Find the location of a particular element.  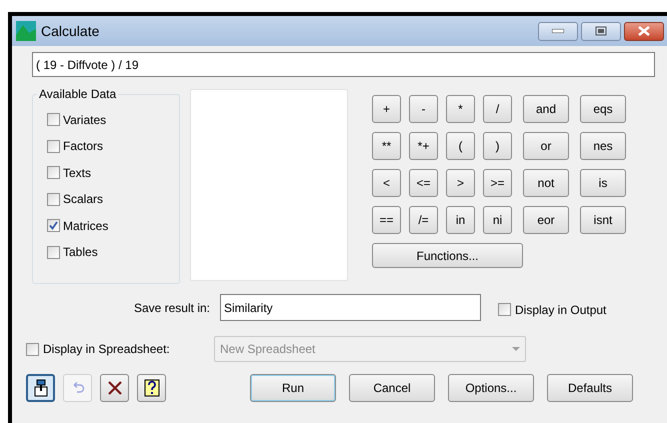

operator-button: ni is located at coordinates (497, 220).